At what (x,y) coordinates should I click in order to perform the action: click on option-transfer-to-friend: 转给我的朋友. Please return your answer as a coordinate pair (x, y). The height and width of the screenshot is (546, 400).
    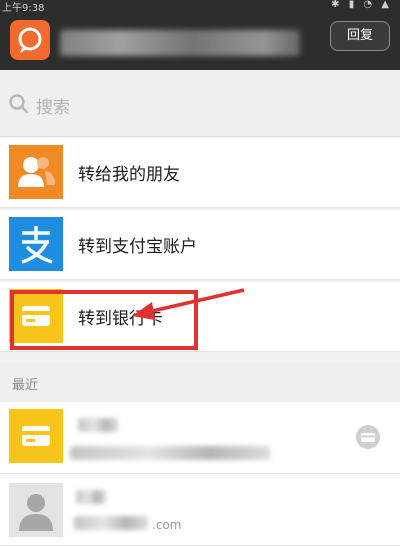
    Looking at the image, I should click on (200, 173).